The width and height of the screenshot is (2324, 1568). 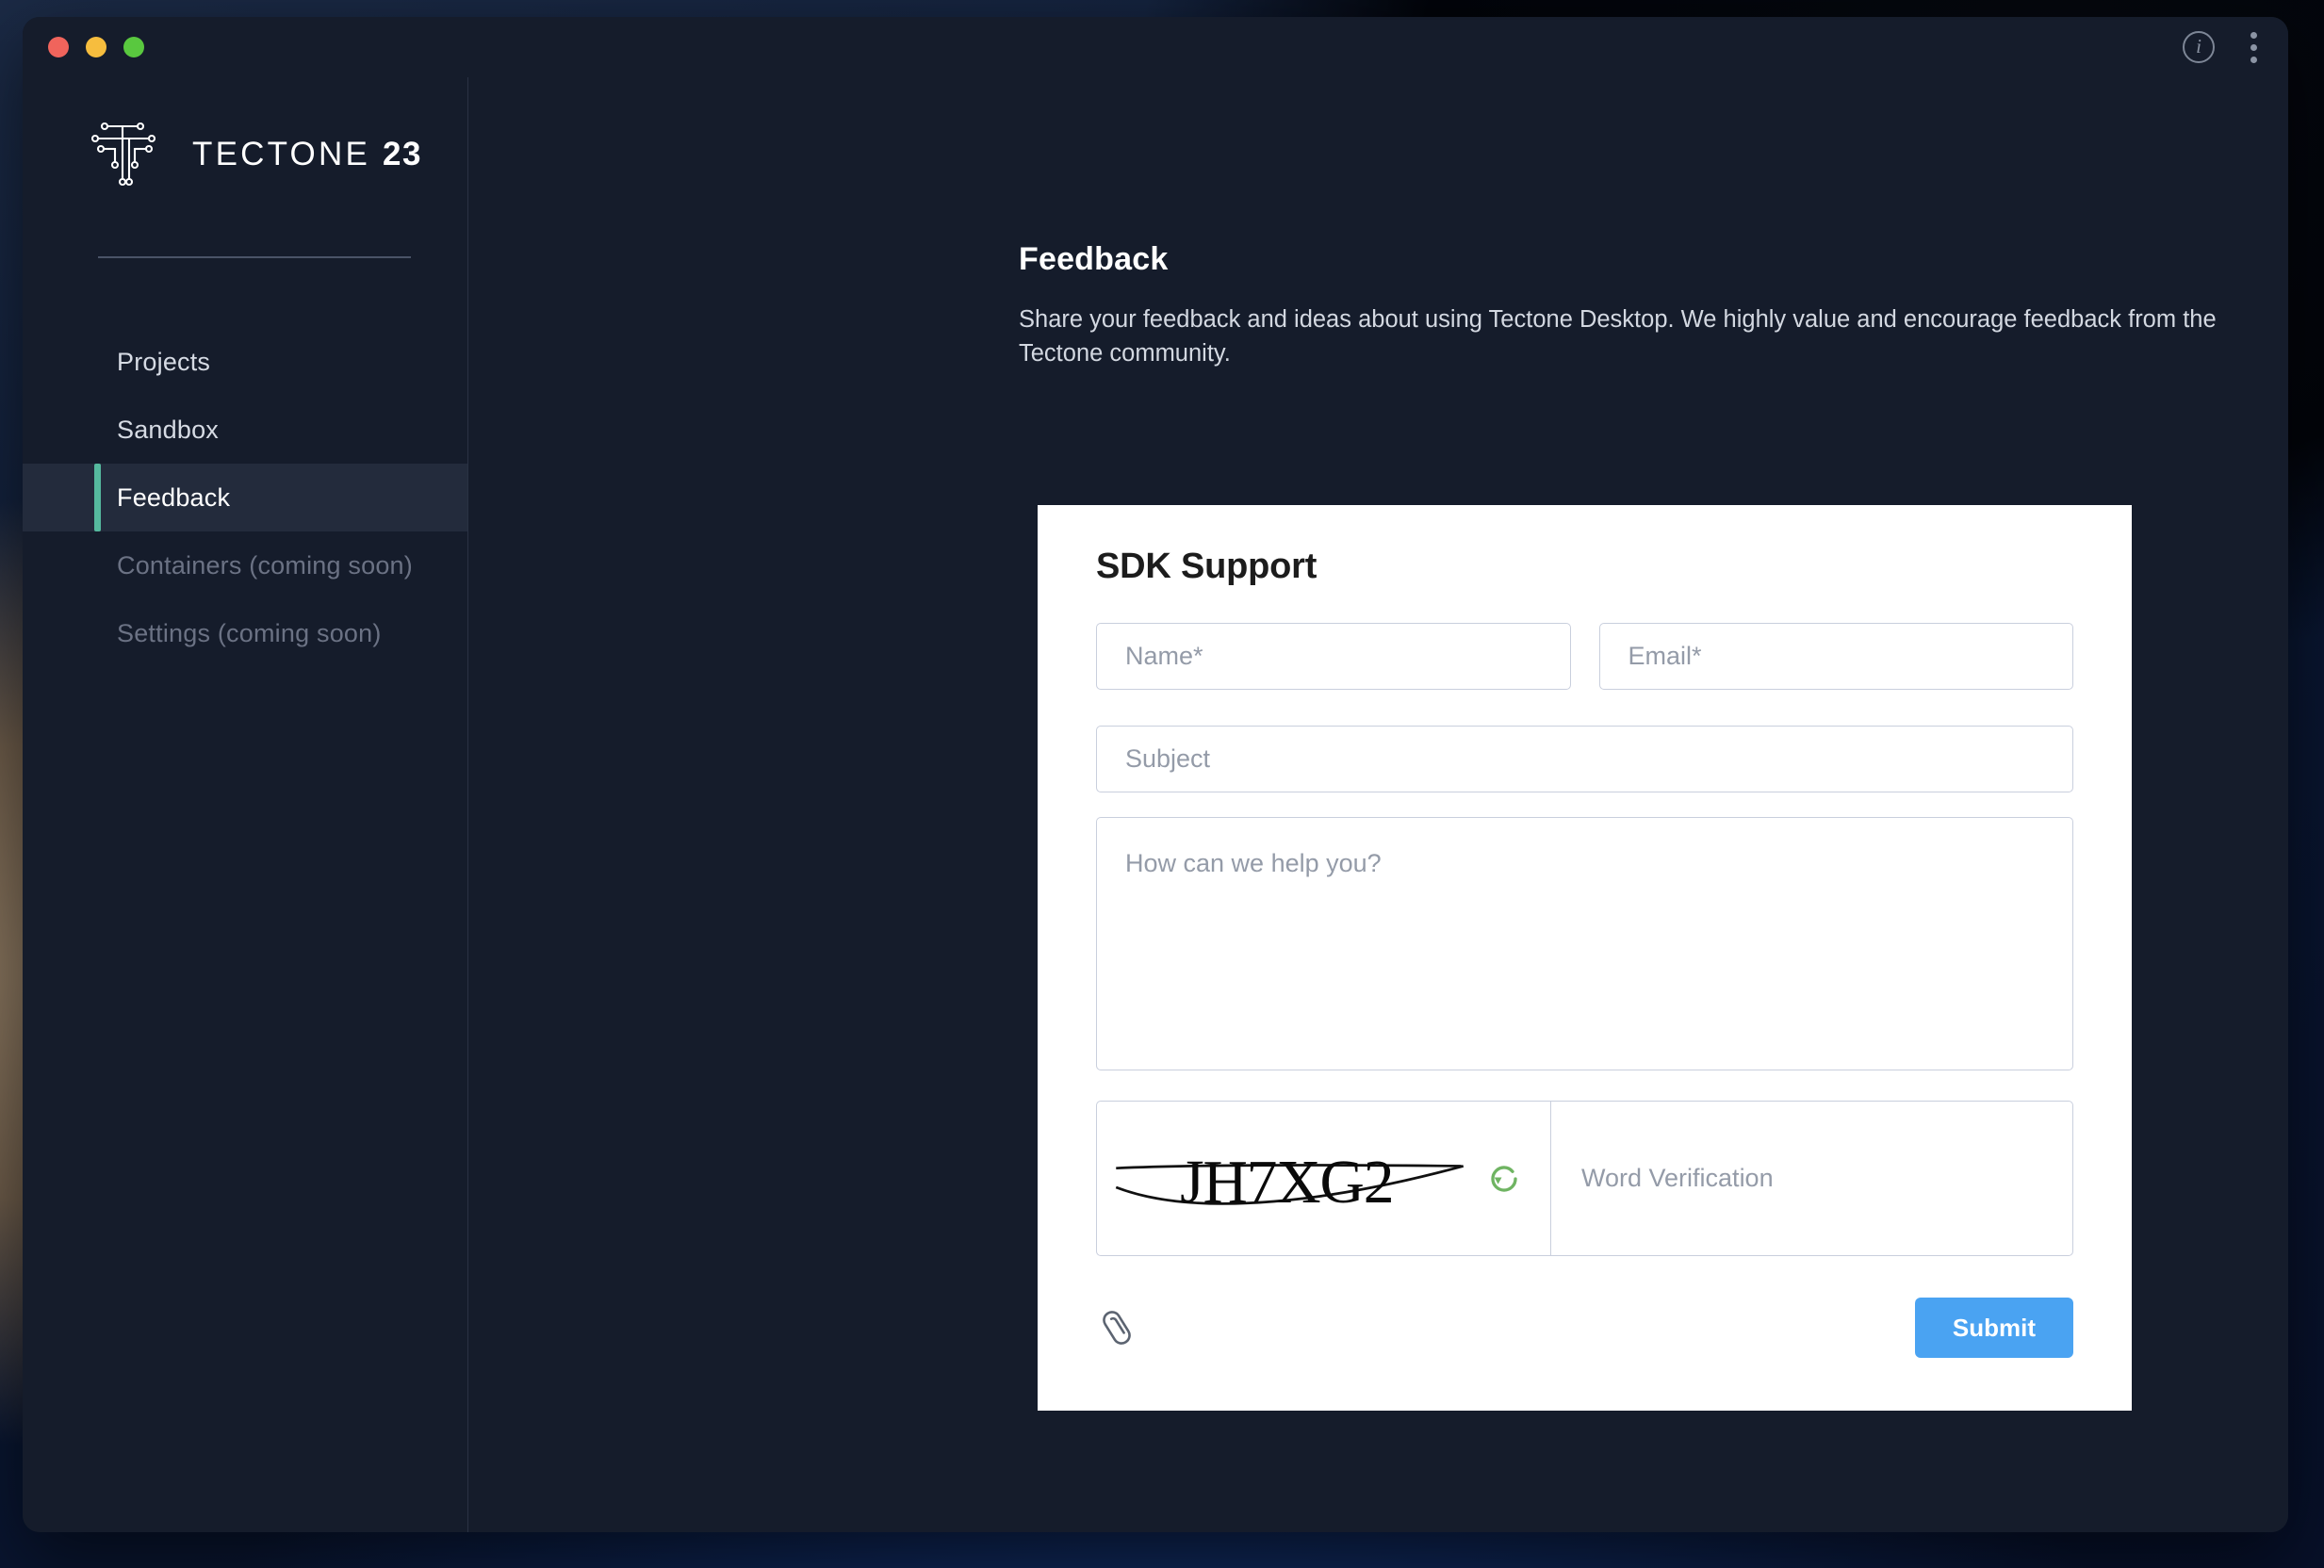 I want to click on tectone-circuit-logo-icon, so click(x=123, y=154).